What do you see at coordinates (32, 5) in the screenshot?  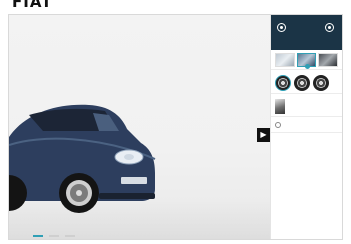 I see `brand-logo: FIAT` at bounding box center [32, 5].